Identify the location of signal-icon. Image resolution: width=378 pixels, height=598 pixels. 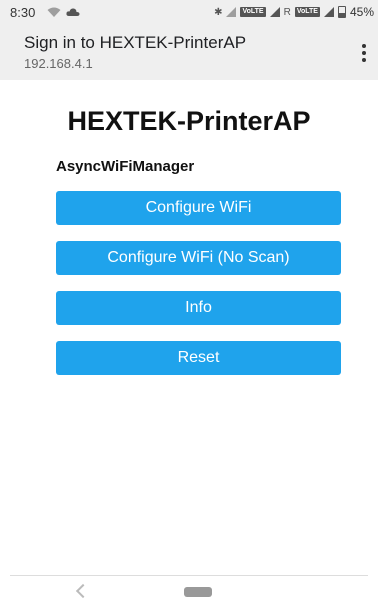
(231, 12).